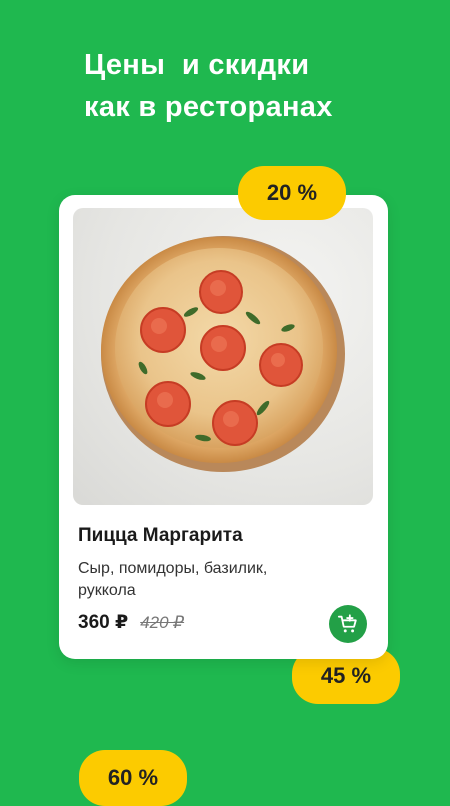 The image size is (450, 806). I want to click on product-description: Сыр, помидоры, базилик, руккола, so click(173, 579).